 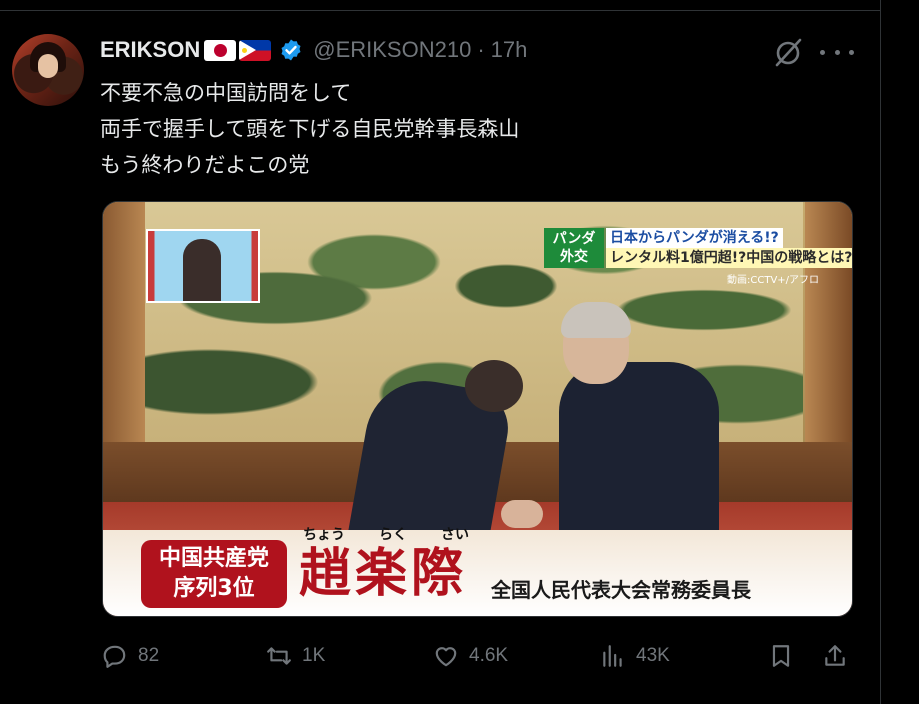 I want to click on reply-count: 82, so click(x=149, y=655).